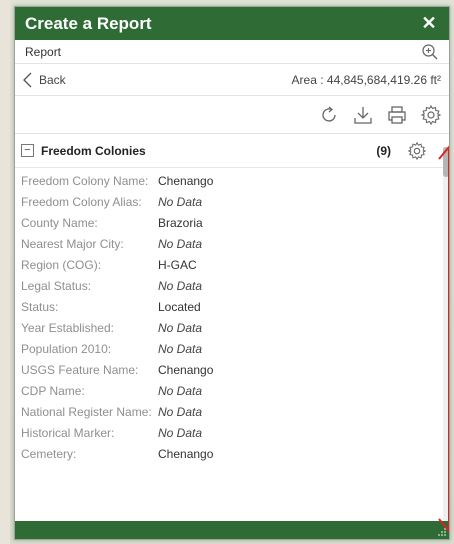 The image size is (454, 544). What do you see at coordinates (235, 370) in the screenshot?
I see `list-item: USGS Feature Name: Chenango` at bounding box center [235, 370].